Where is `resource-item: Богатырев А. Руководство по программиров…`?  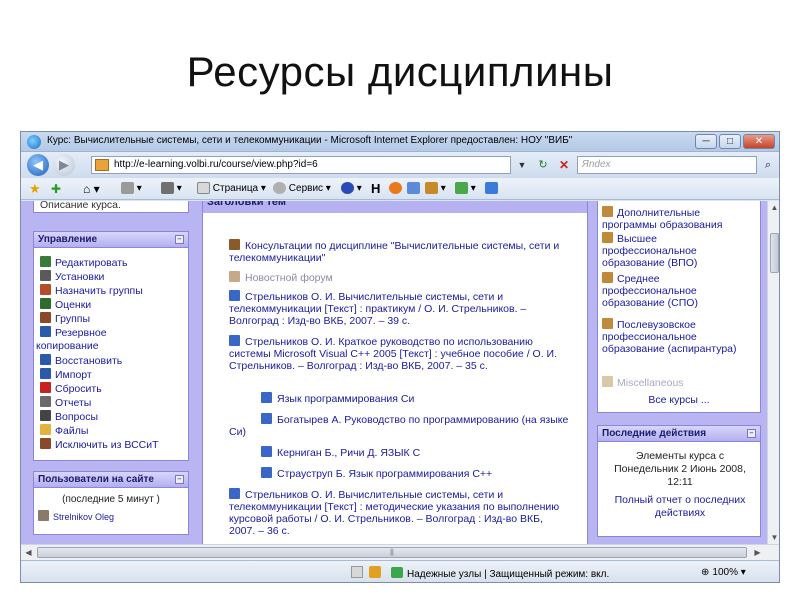 resource-item: Богатырев А. Руководство по программиров… is located at coordinates (399, 425).